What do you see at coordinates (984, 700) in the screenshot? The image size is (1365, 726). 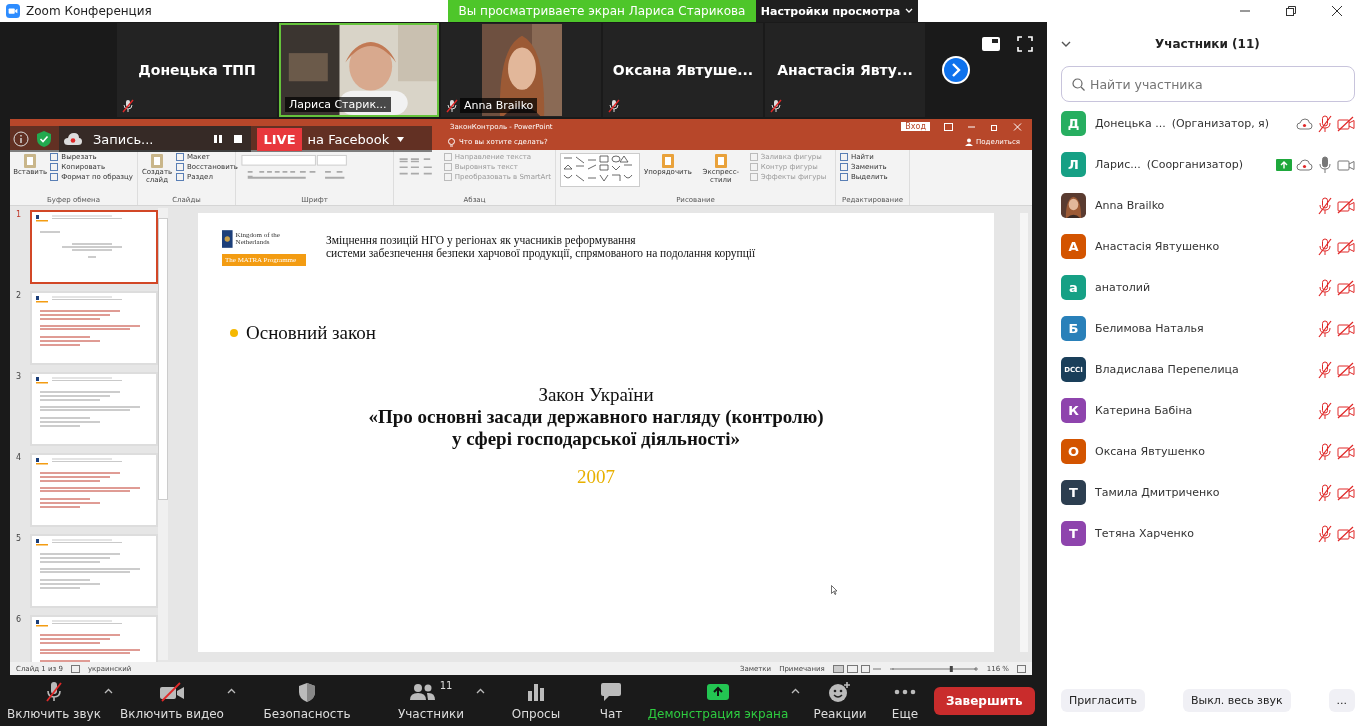 I see `end-meeting-button: Завершить` at bounding box center [984, 700].